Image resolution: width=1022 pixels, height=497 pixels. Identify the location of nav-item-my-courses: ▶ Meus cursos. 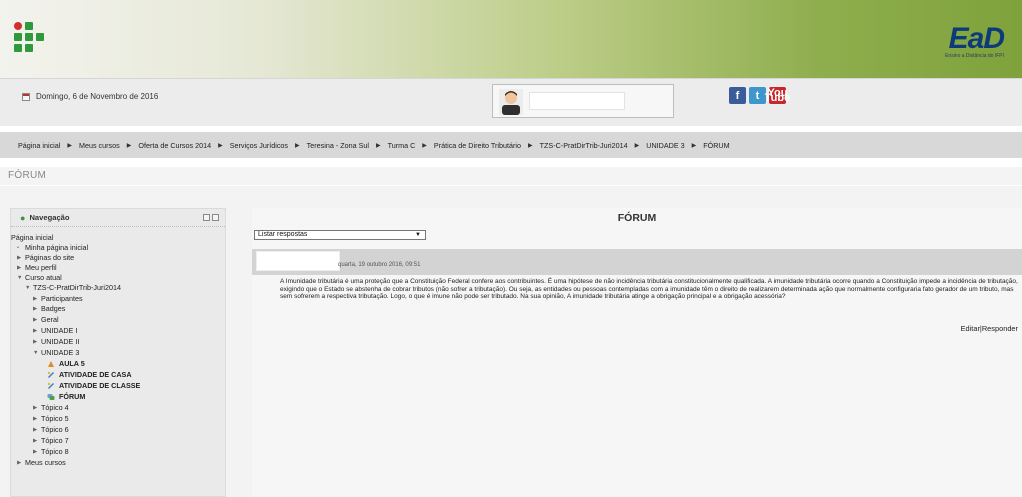
(41, 462).